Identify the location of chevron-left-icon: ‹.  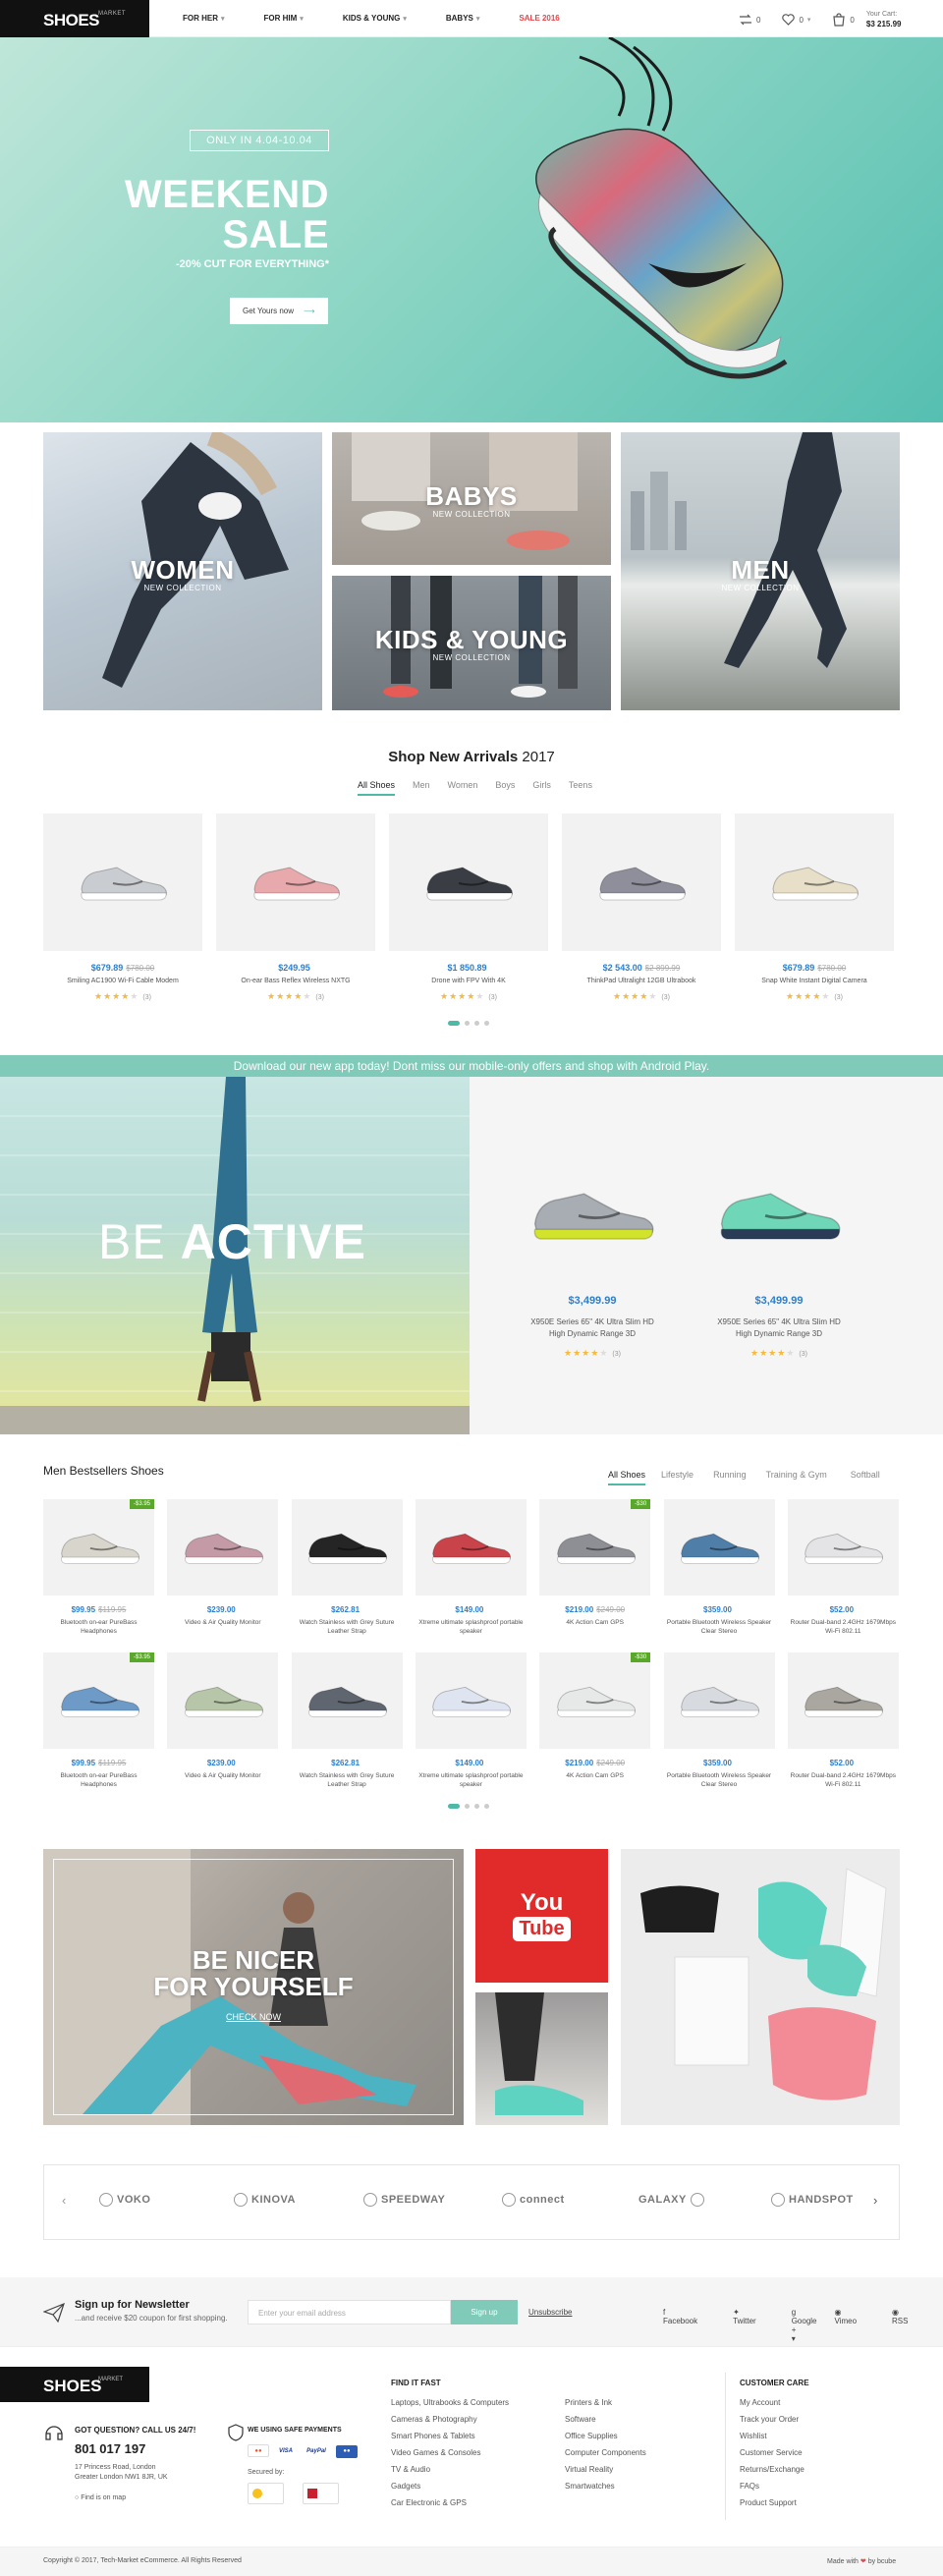
(64, 2200).